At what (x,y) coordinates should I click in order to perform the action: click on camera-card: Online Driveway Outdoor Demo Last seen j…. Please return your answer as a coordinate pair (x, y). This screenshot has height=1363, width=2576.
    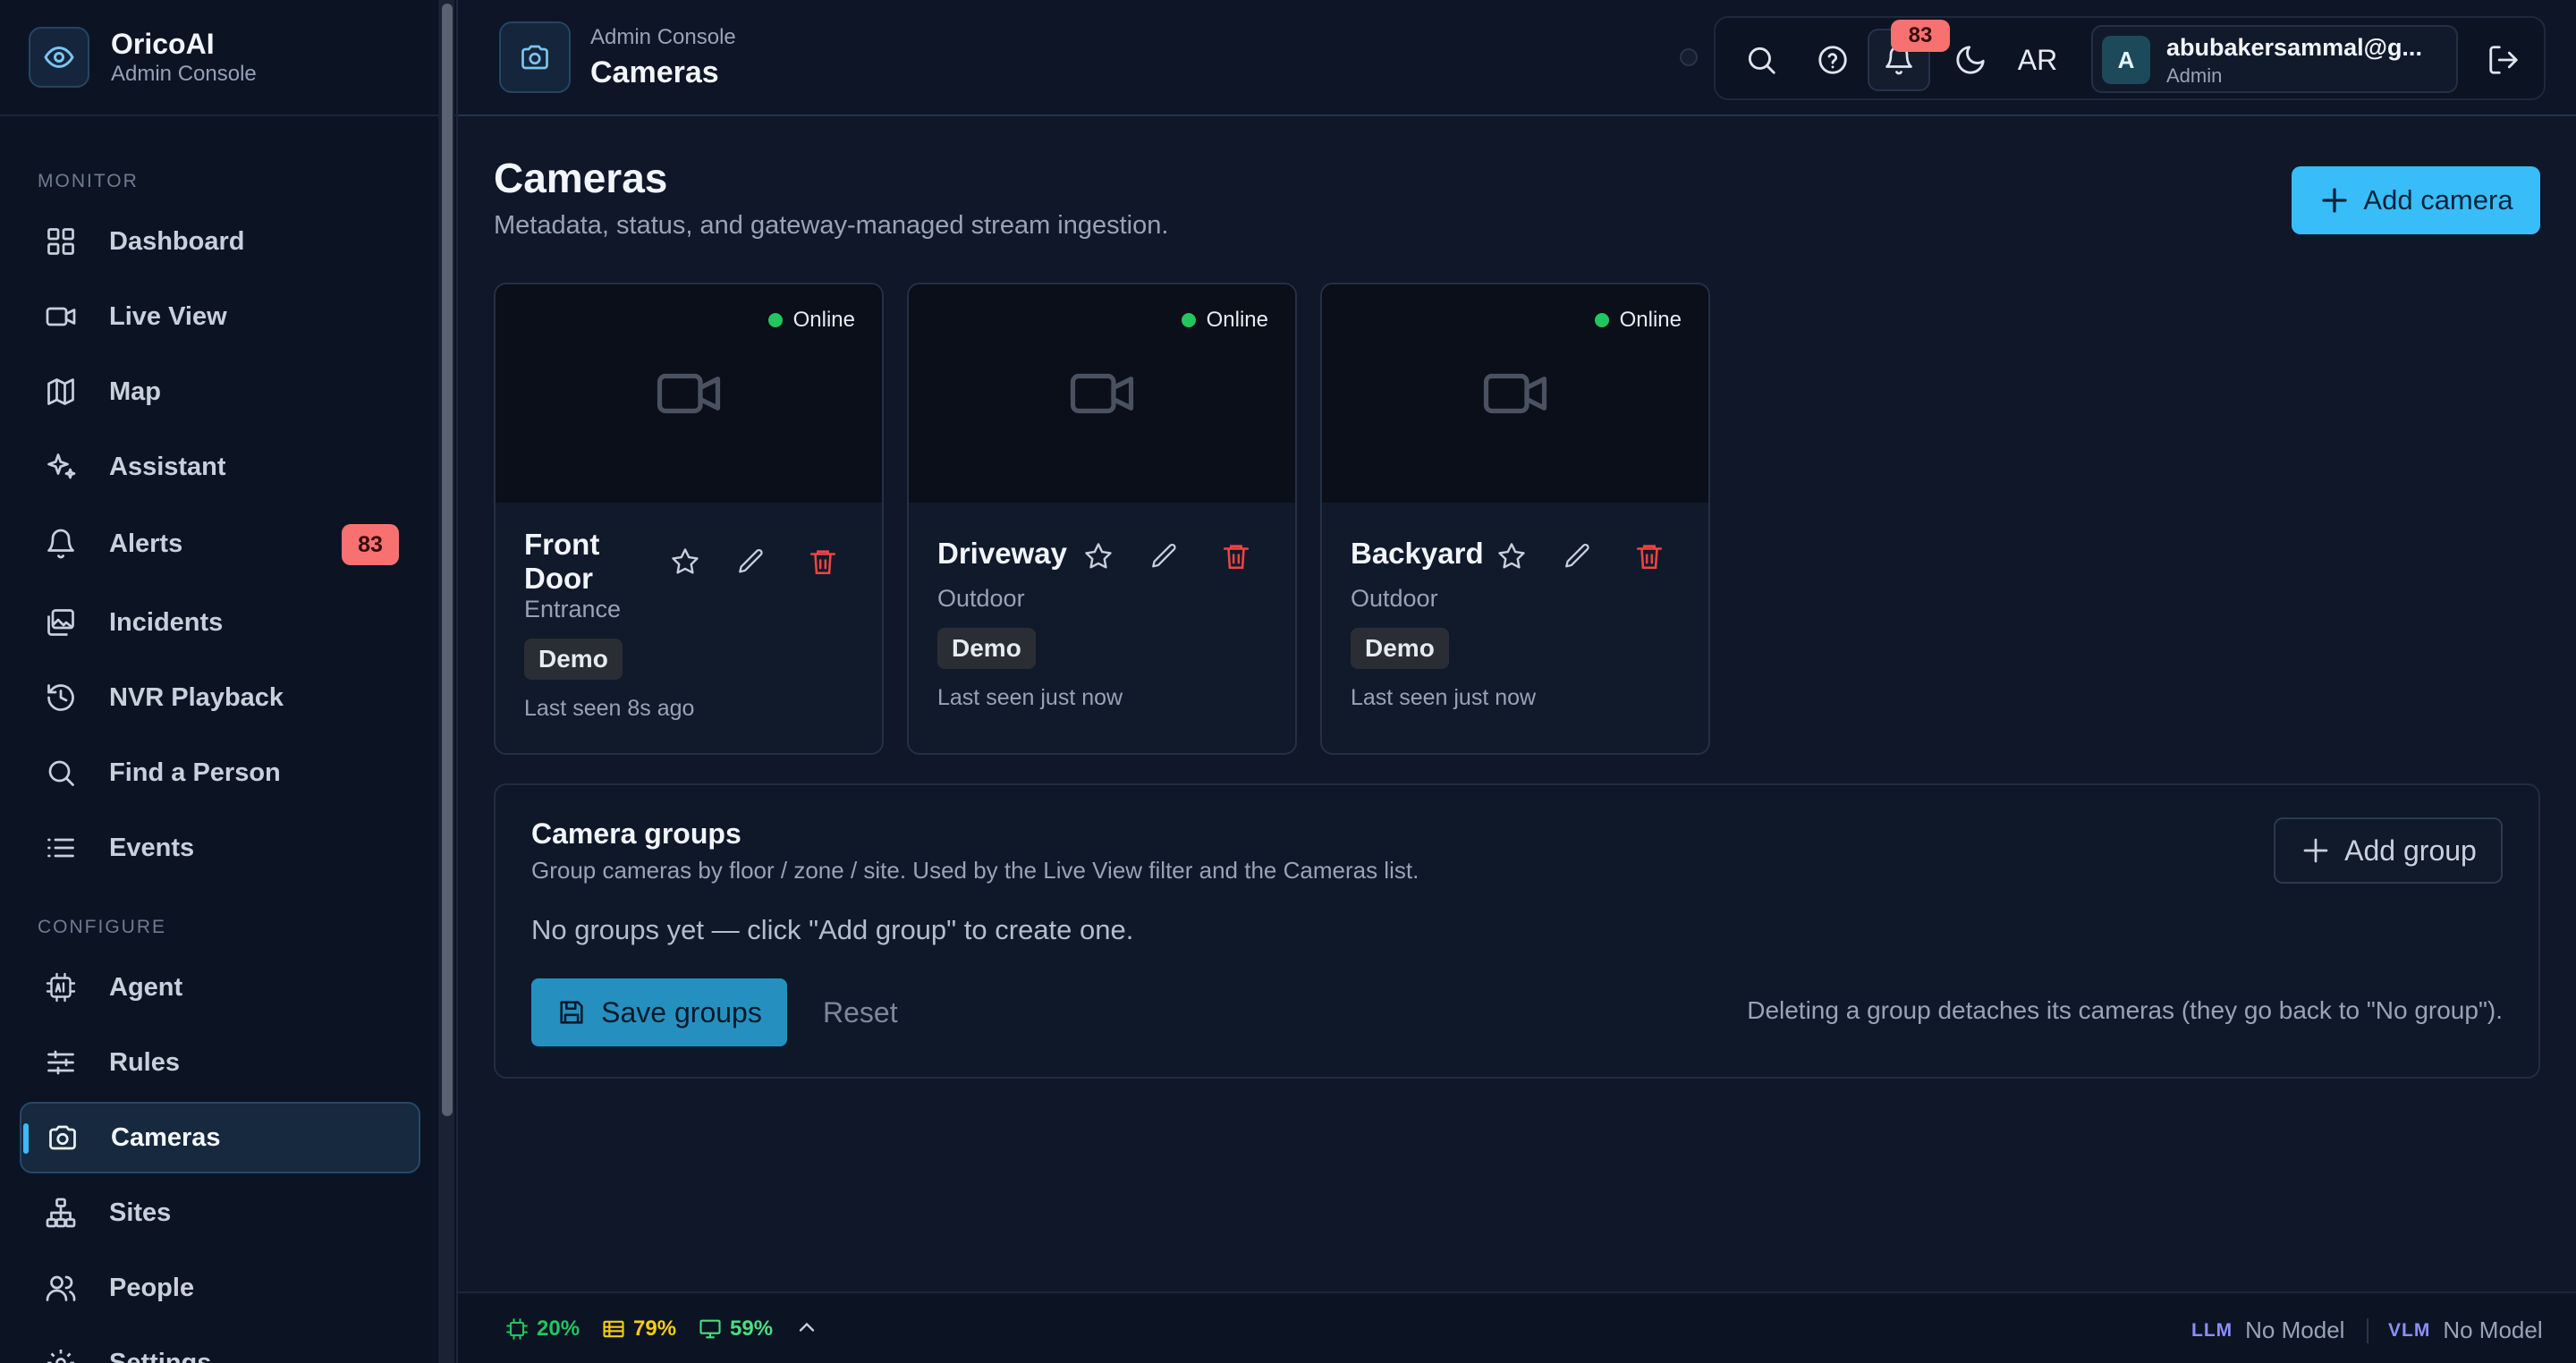
    Looking at the image, I should click on (1102, 519).